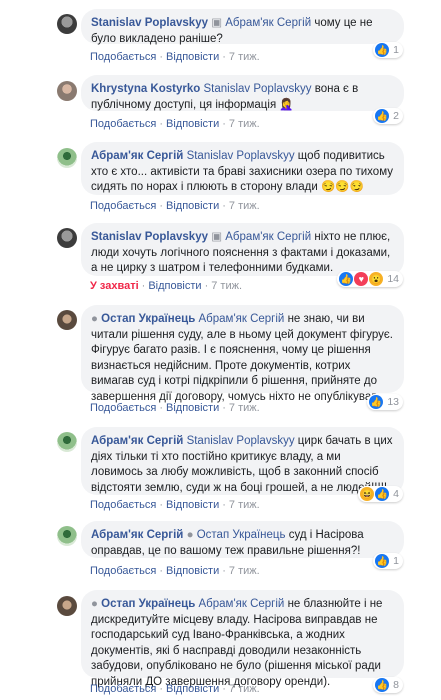  What do you see at coordinates (145, 89) in the screenshot?
I see `comment-author: Khrystyna Kostyrko` at bounding box center [145, 89].